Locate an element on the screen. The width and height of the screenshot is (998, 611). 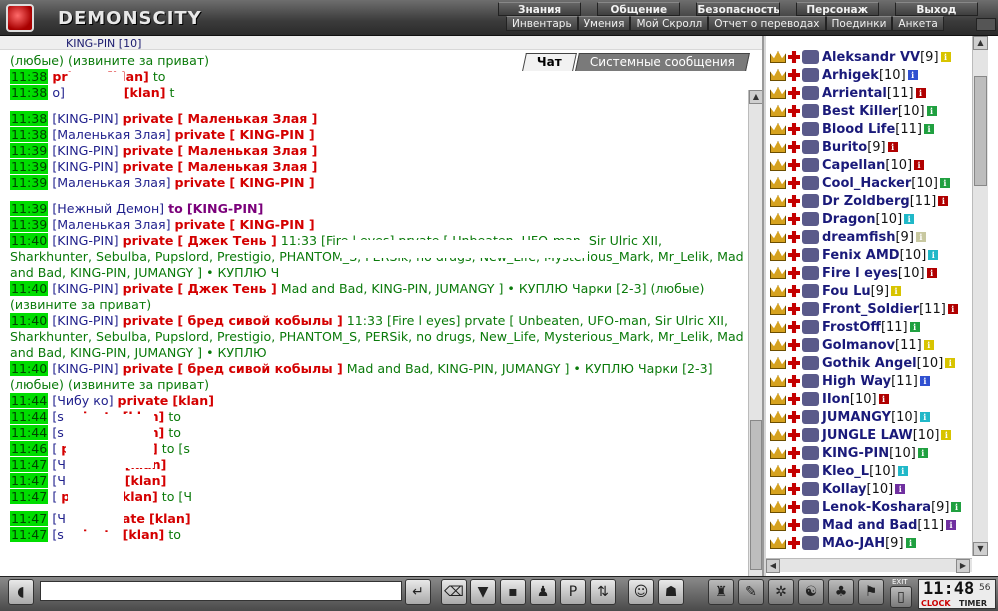
sort-icon: ⇅ is located at coordinates (603, 592).